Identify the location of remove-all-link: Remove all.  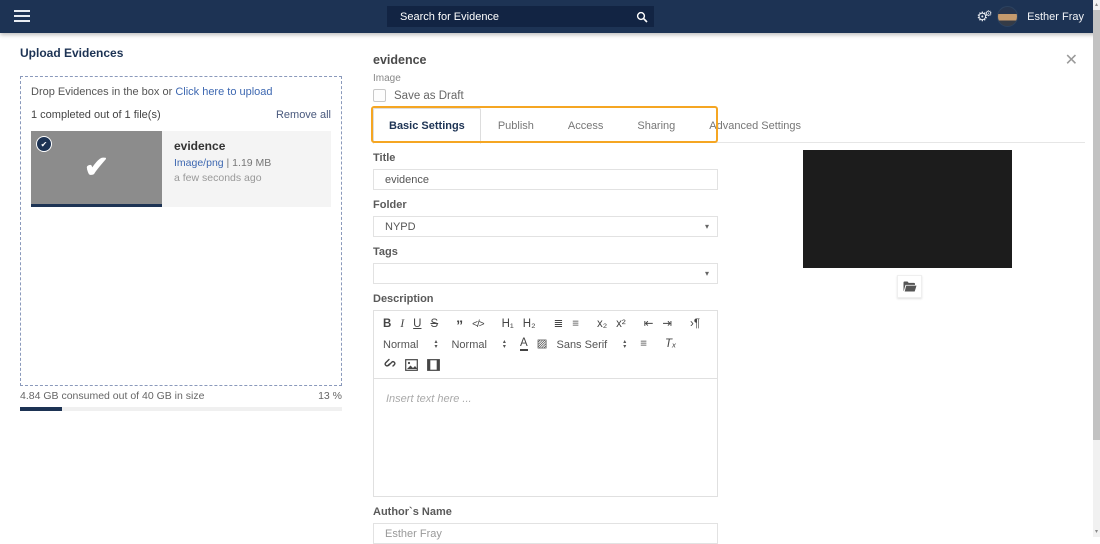
(303, 115).